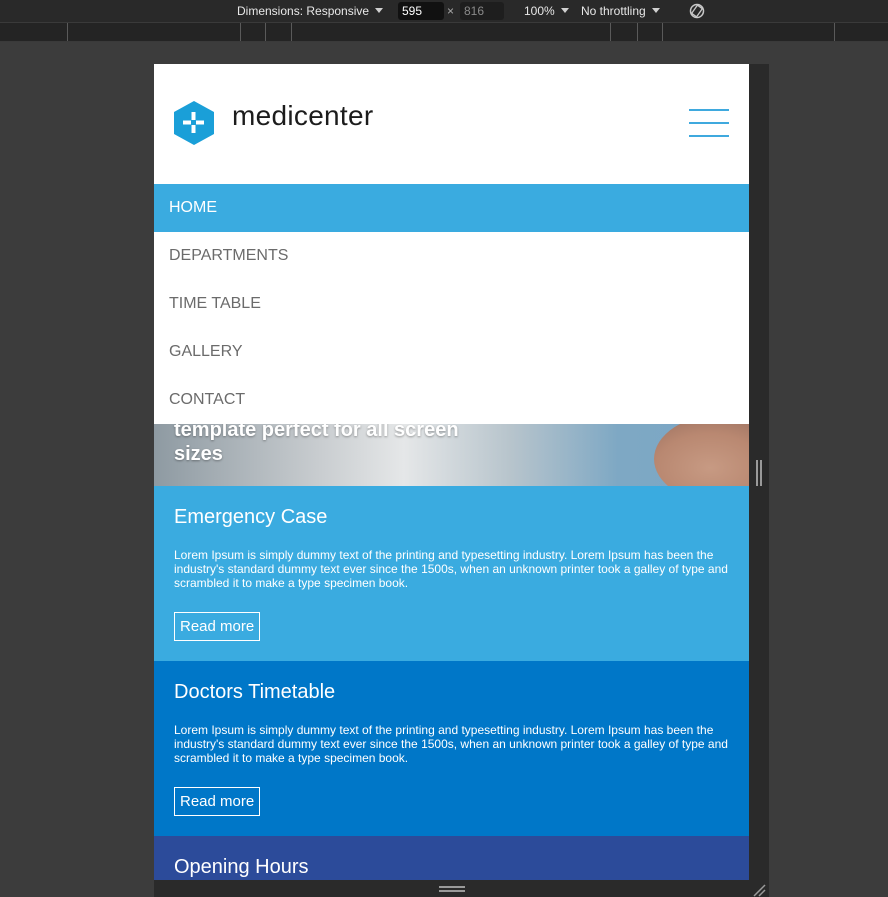  Describe the element at coordinates (613, 11) in the screenshot. I see `throttling-label: No throttling` at that location.